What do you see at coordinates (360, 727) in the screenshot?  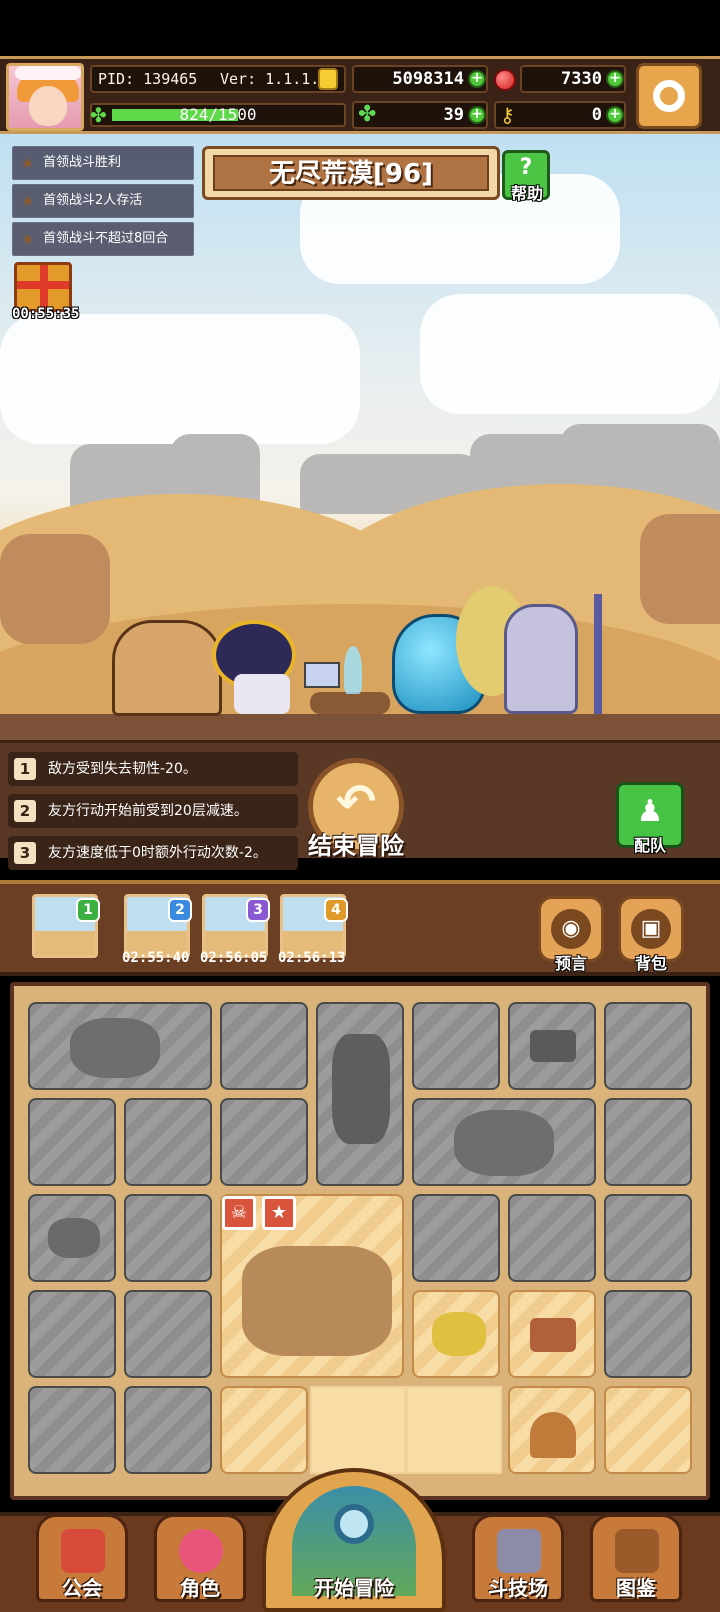 I see `ground-strip` at bounding box center [360, 727].